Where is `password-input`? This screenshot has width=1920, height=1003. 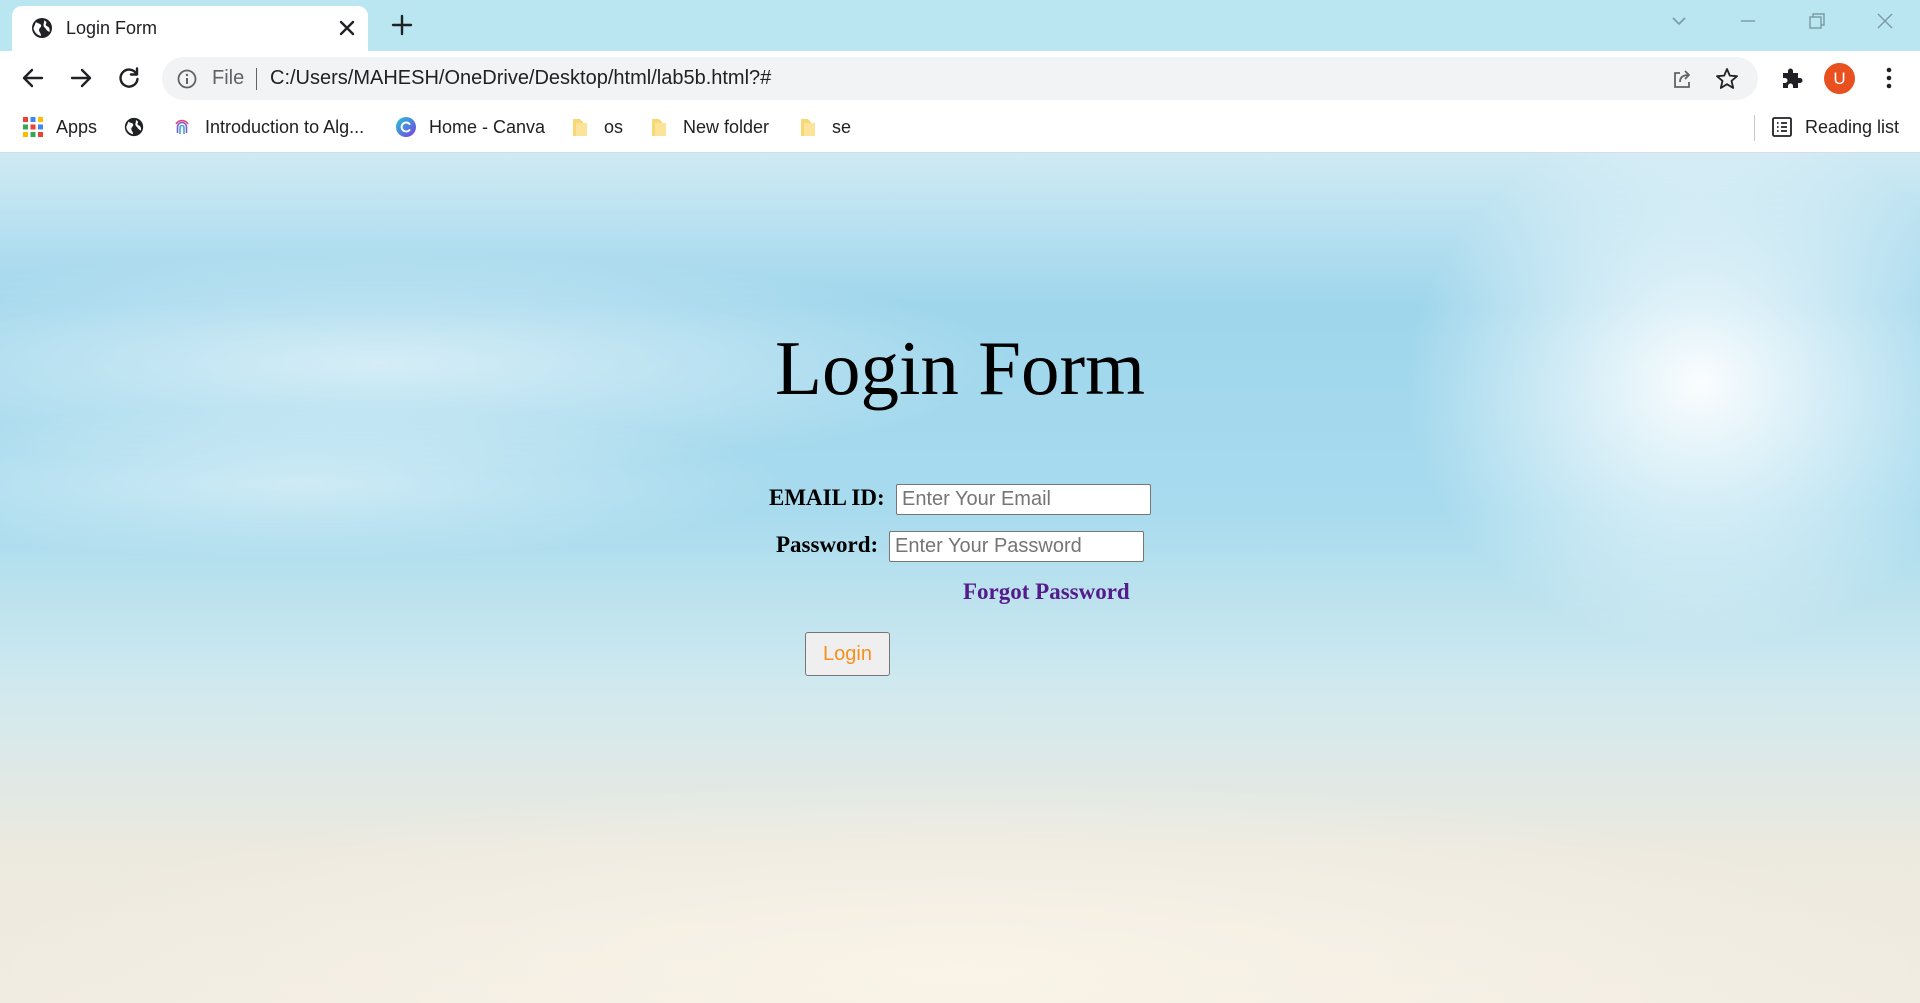 password-input is located at coordinates (1016, 546).